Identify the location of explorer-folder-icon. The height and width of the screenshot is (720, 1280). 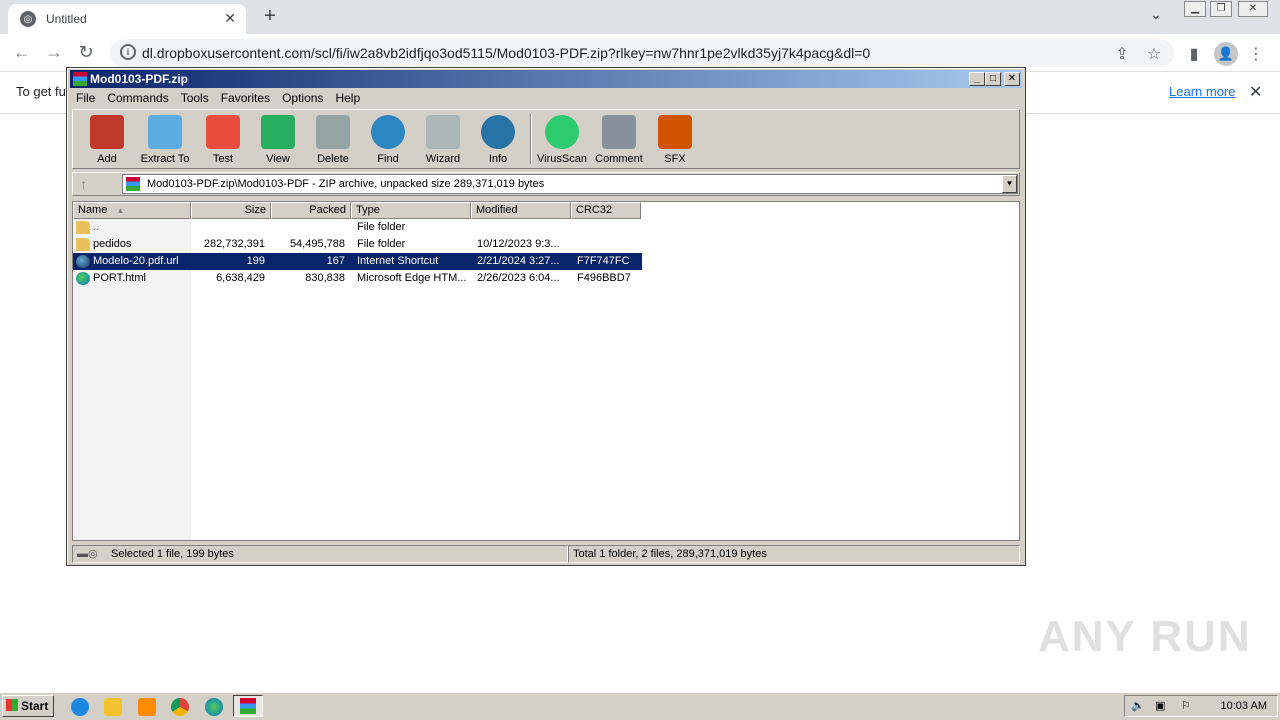
(113, 707).